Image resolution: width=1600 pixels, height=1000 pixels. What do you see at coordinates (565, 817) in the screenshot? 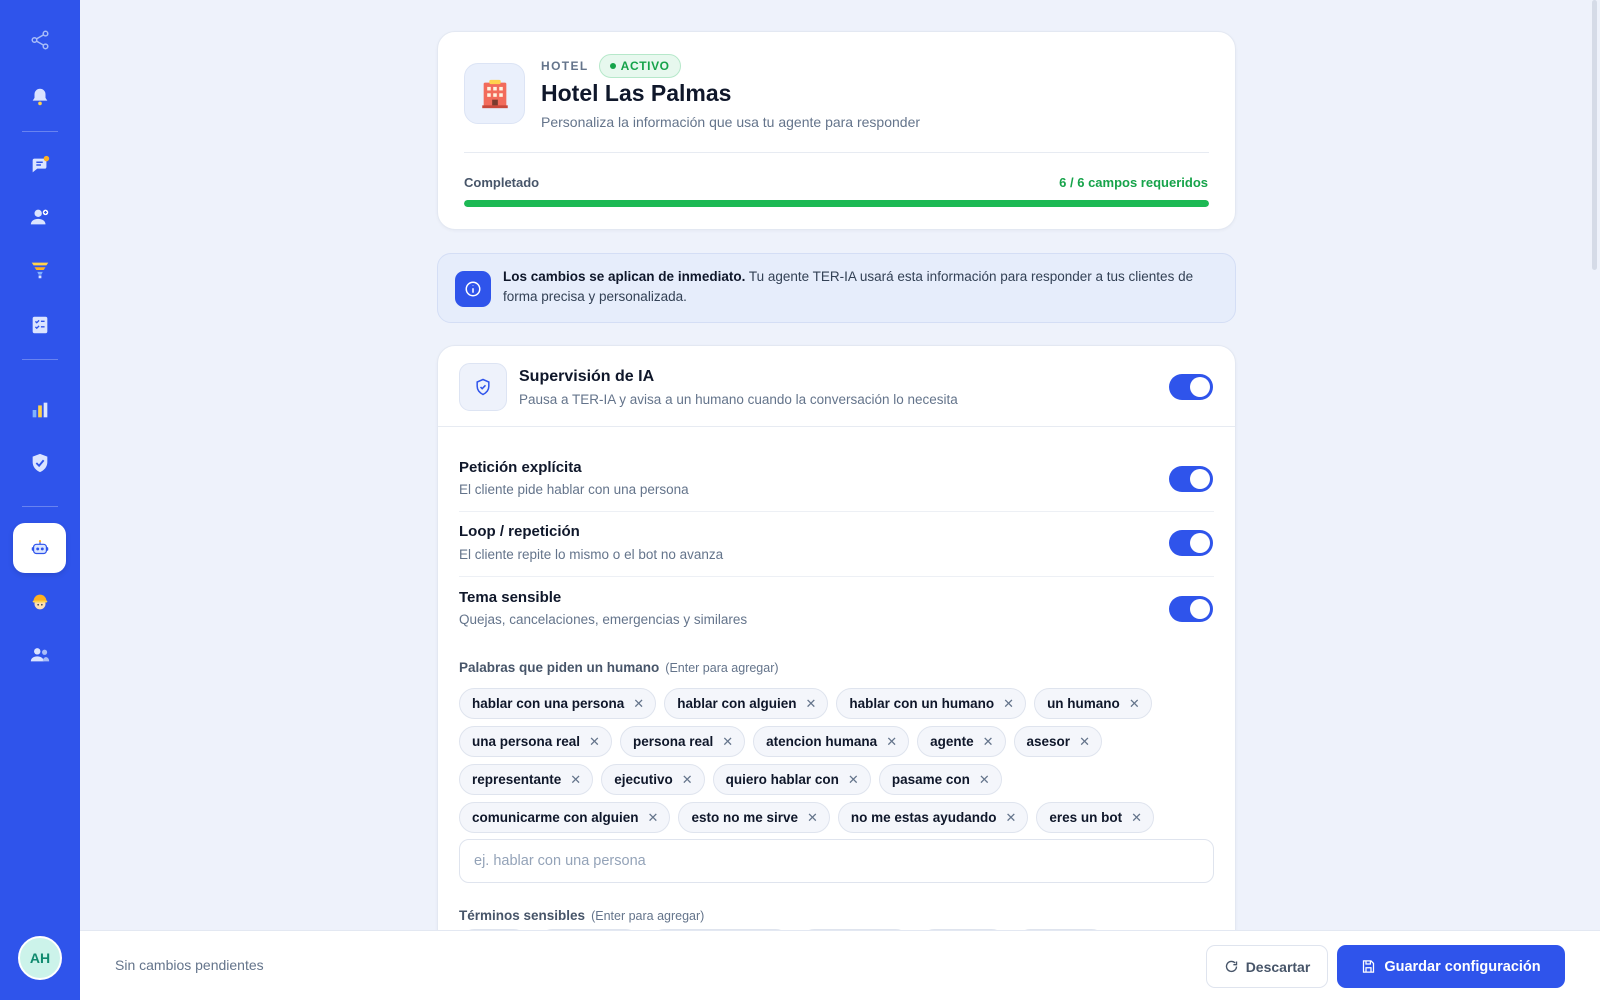
I see `keyword-chip: comunicarme con alguien ✕` at bounding box center [565, 817].